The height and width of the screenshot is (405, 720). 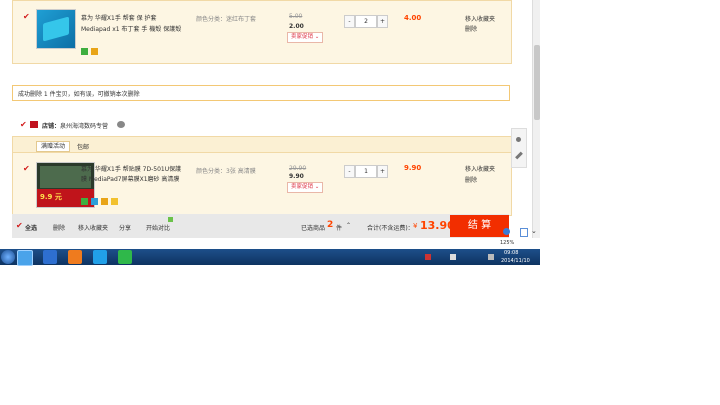 I want to click on item-2-checkbox: ✔, so click(x=26, y=169).